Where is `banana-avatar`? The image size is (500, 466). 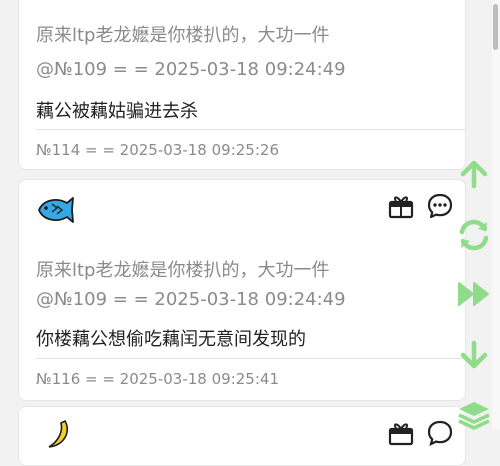
banana-avatar is located at coordinates (58, 433).